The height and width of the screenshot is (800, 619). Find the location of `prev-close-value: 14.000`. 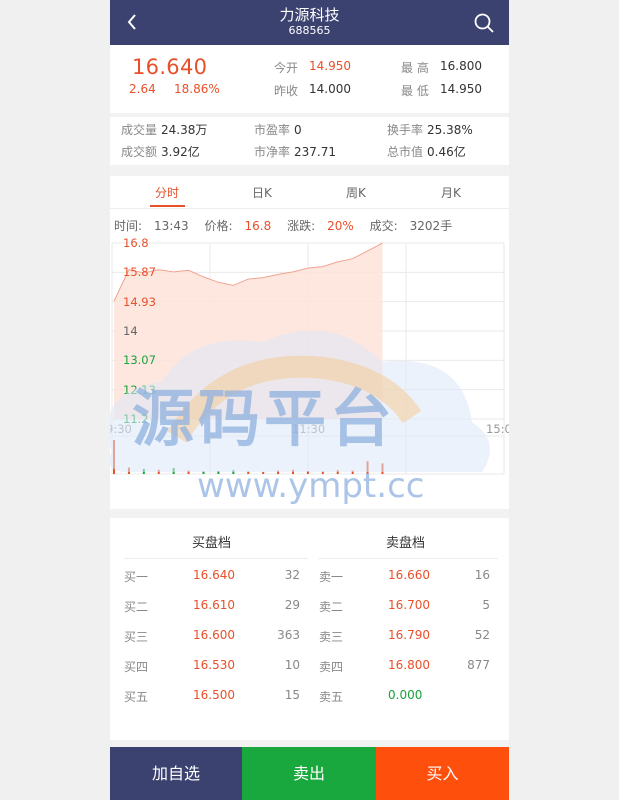

prev-close-value: 14.000 is located at coordinates (330, 89).